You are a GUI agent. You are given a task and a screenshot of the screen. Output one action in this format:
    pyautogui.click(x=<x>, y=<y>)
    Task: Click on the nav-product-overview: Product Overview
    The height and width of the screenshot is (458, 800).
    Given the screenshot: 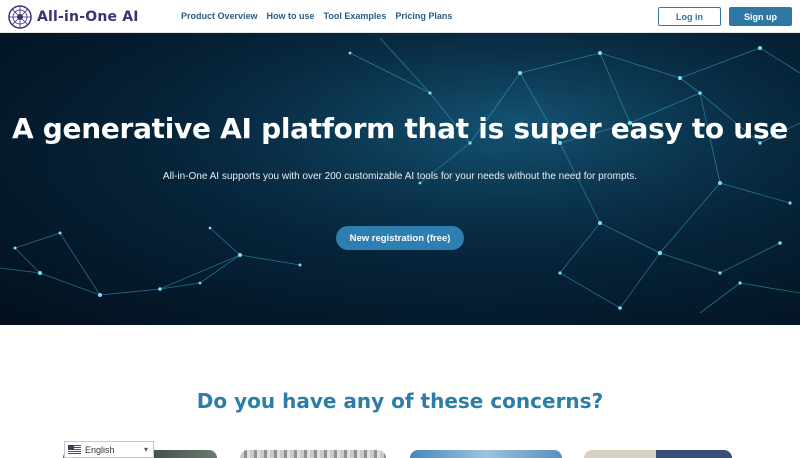 What is the action you would take?
    pyautogui.click(x=219, y=16)
    